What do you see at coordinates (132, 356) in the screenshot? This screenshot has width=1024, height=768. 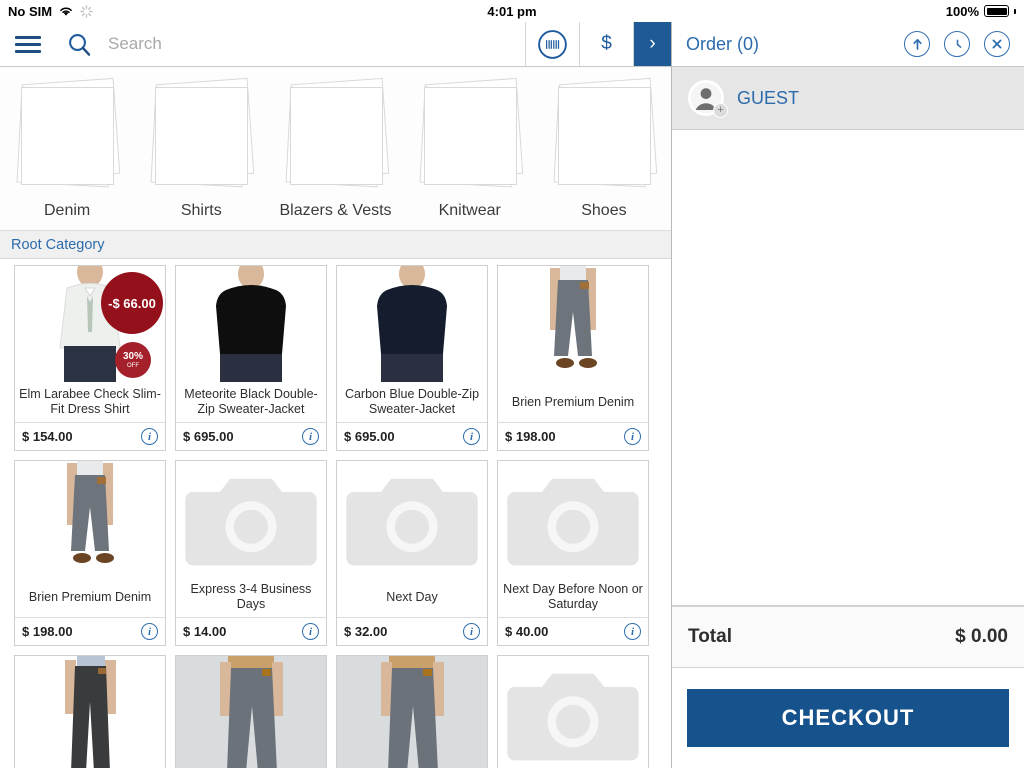 I see `discount-percent-value: 30%` at bounding box center [132, 356].